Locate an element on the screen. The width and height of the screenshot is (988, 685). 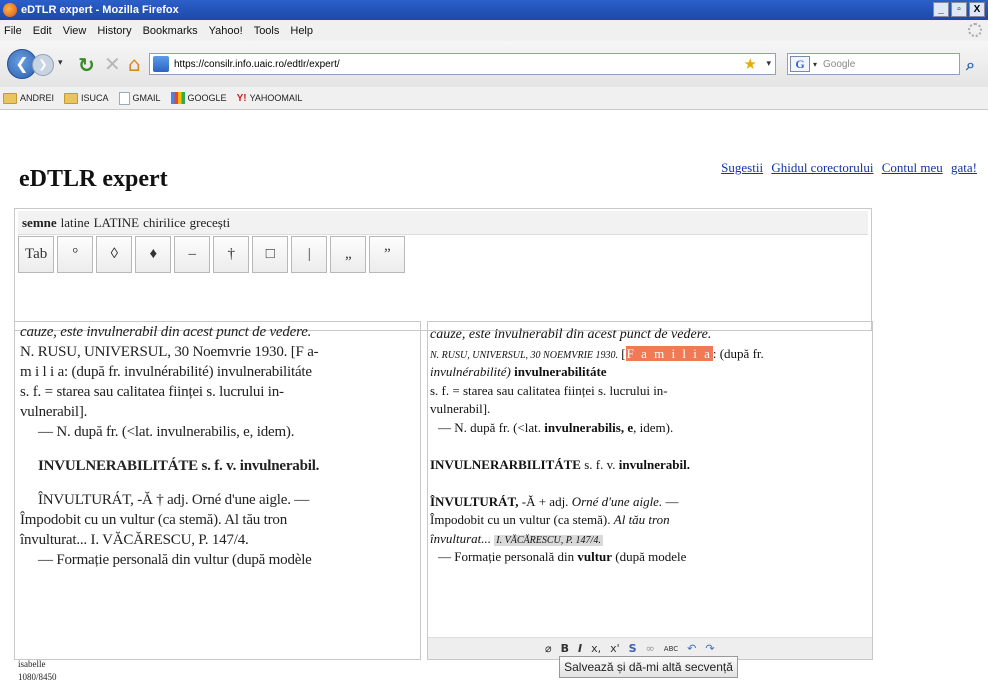
undo-icon: ↶ is located at coordinates (691, 648).